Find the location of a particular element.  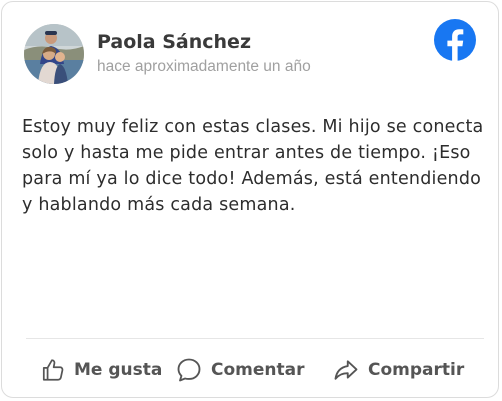

avatar is located at coordinates (54, 54).